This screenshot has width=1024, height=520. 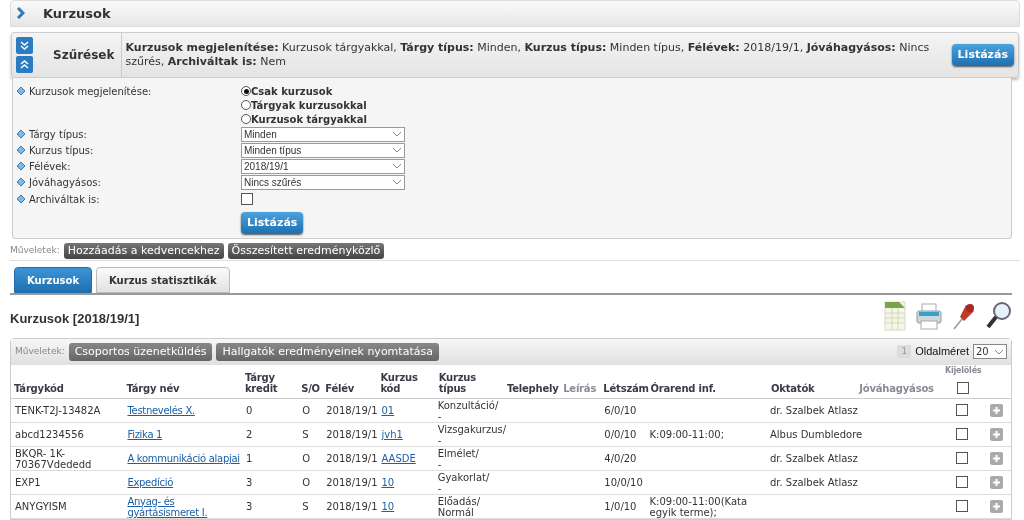 What do you see at coordinates (900, 388) in the screenshot?
I see `column-header: Jóváhagyásos` at bounding box center [900, 388].